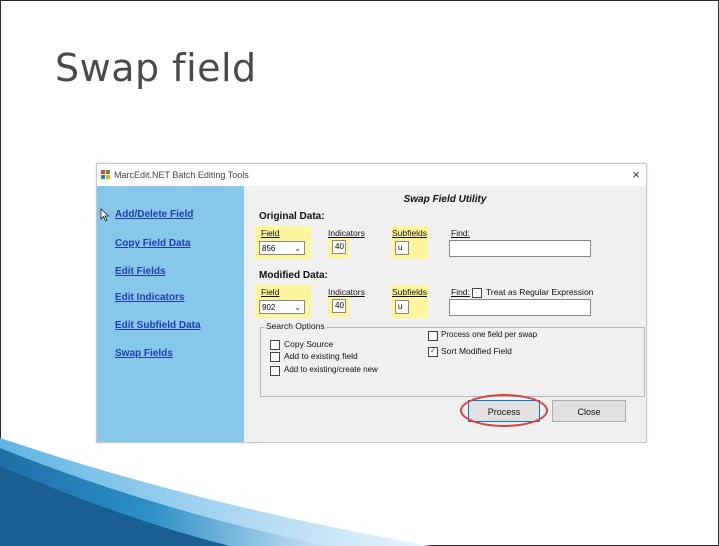 The width and height of the screenshot is (719, 546). Describe the element at coordinates (270, 292) in the screenshot. I see `modified-field-label: Field` at that location.